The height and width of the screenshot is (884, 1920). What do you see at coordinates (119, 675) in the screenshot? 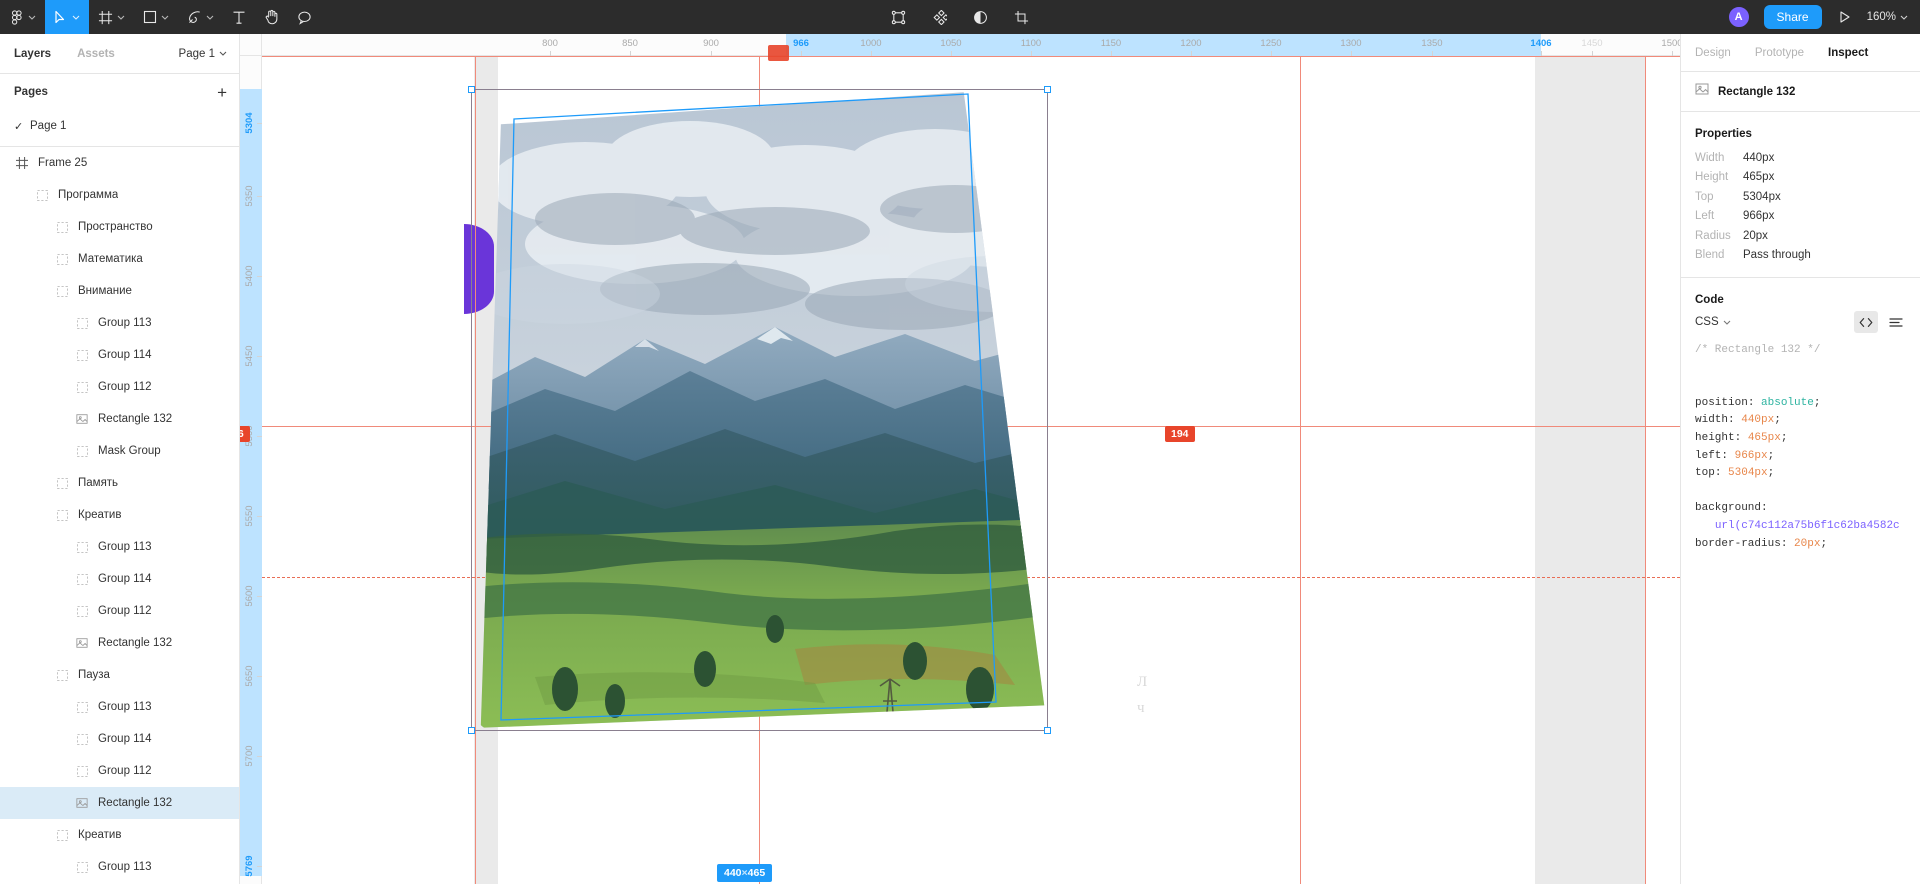
I see `layer-row: Пауза` at bounding box center [119, 675].